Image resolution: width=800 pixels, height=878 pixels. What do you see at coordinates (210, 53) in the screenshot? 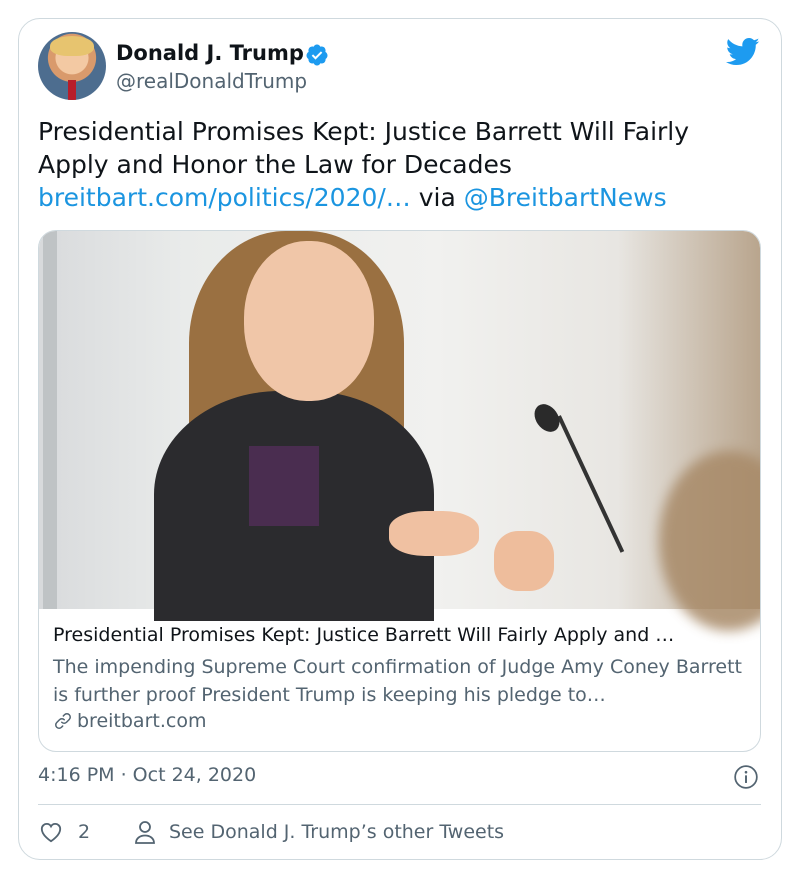
I see `display-name: Donald J. Trump` at bounding box center [210, 53].